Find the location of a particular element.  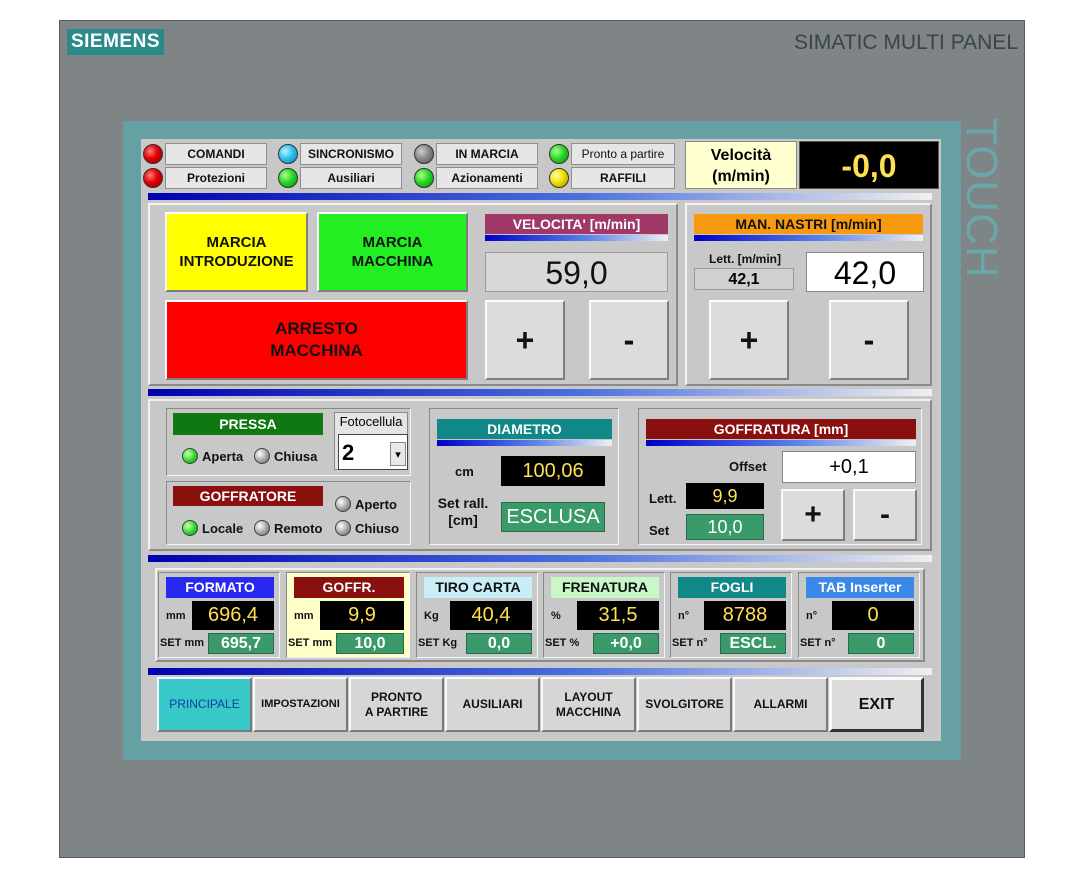

siemens-logo: SIEMENS is located at coordinates (115, 42).